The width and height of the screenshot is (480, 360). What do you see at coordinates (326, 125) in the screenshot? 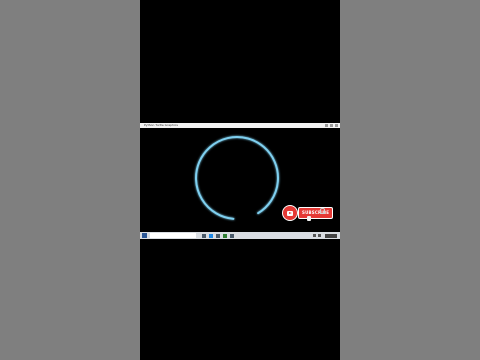
I see `minimize-button` at bounding box center [326, 125].